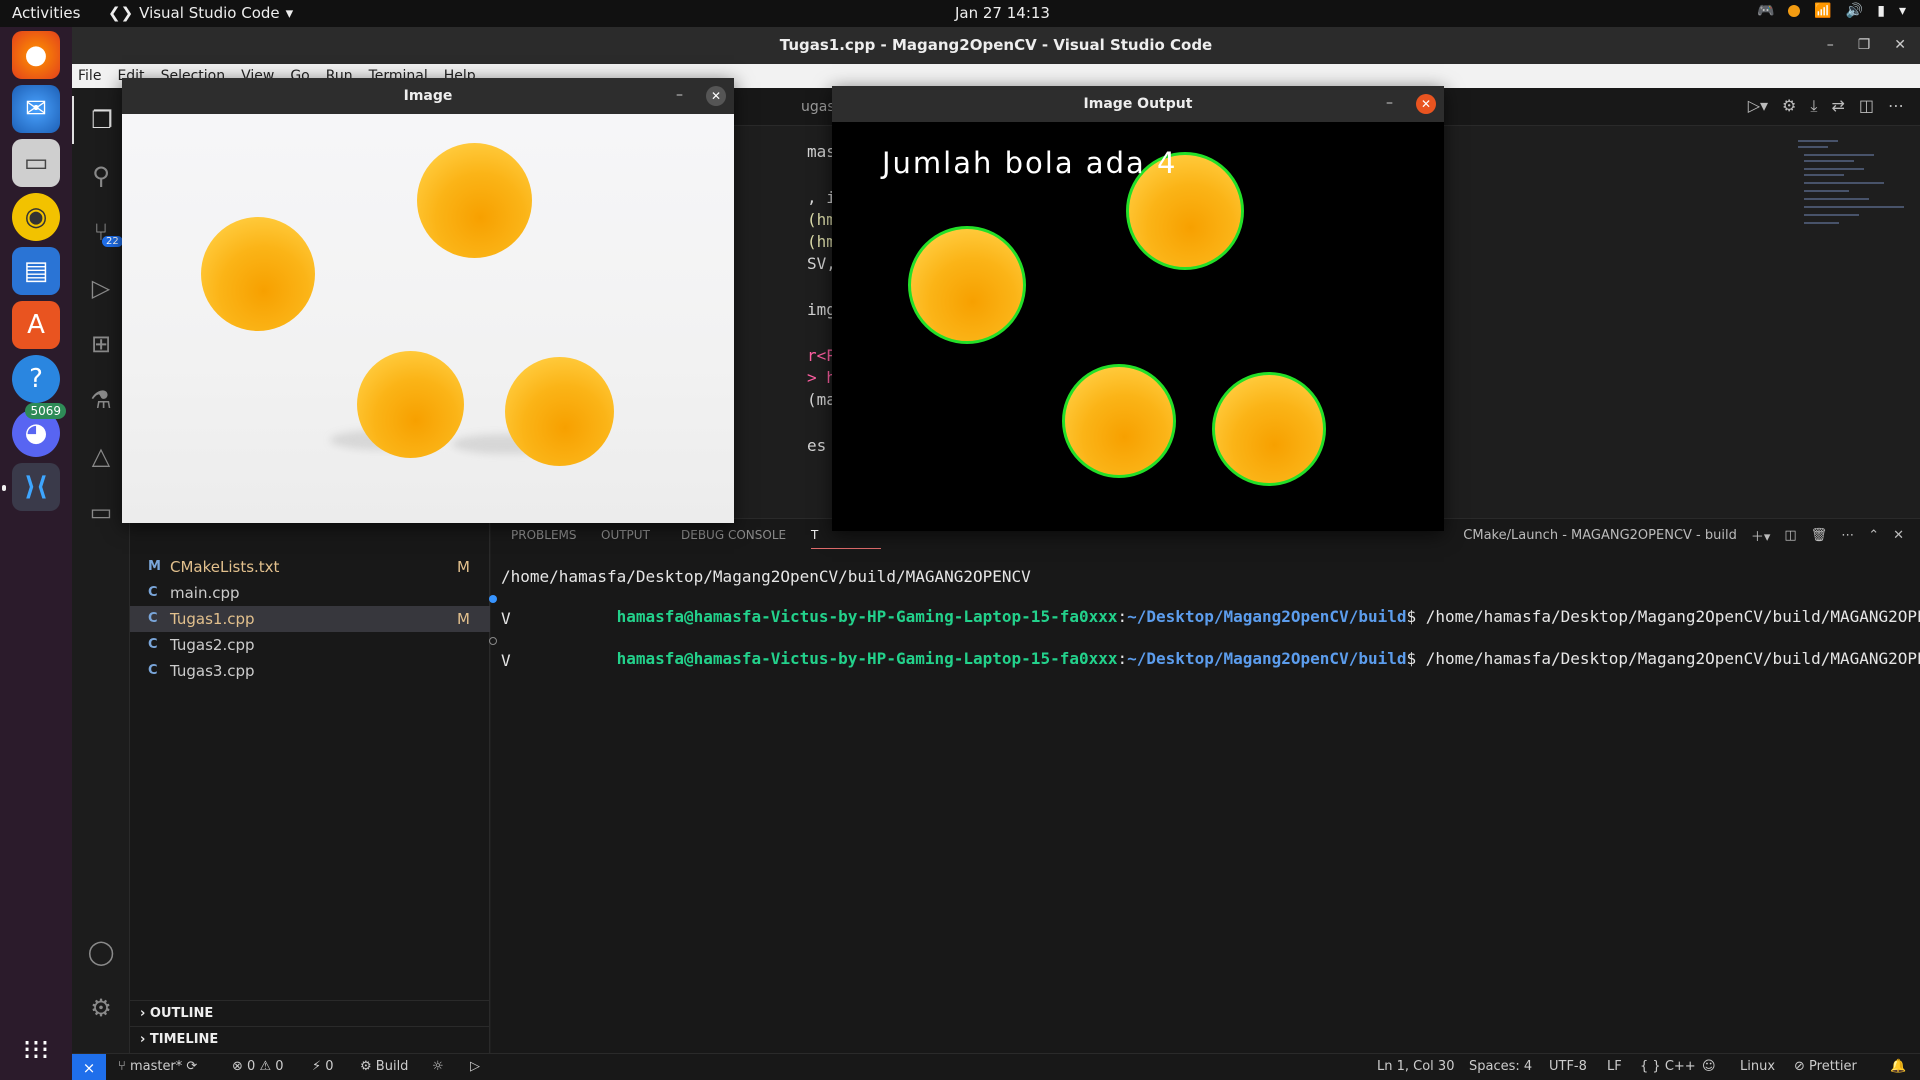  I want to click on image-output-window: Image Output – ✕ Jumlah bola ada 4, so click(1138, 308).